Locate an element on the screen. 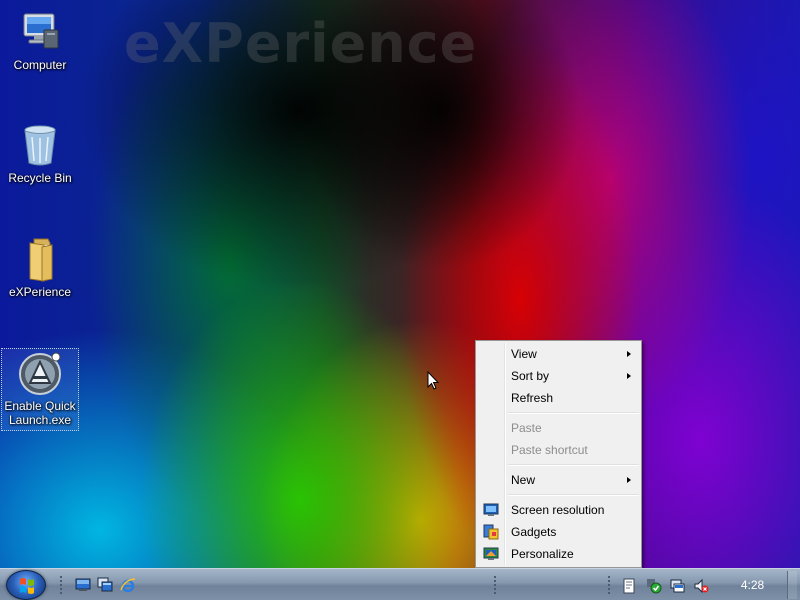 Image resolution: width=800 pixels, height=600 pixels. menu-item-label: Paste shortcut is located at coordinates (549, 450).